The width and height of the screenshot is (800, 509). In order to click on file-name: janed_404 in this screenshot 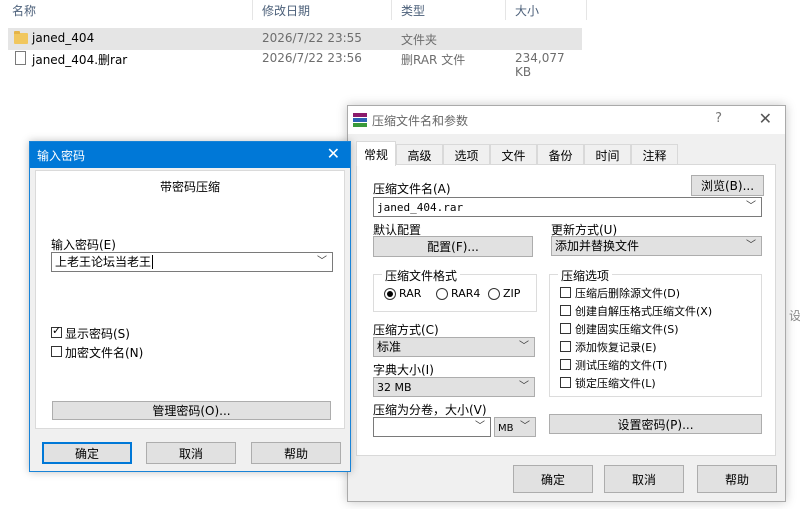, I will do `click(63, 38)`.